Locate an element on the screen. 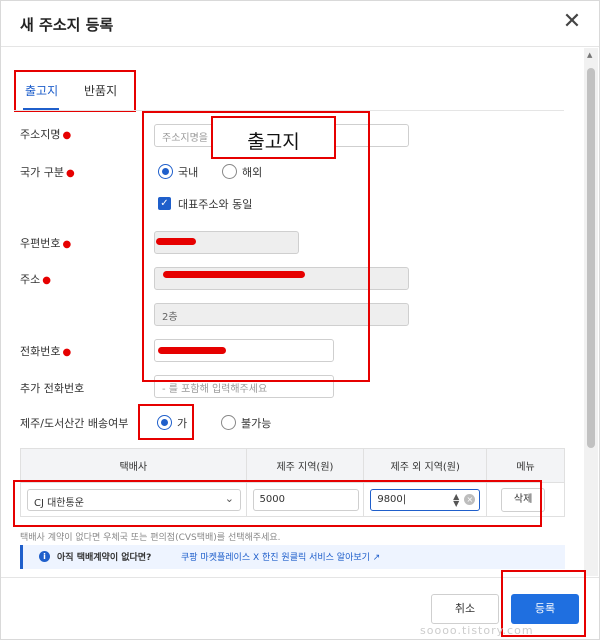 This screenshot has width=600, height=640. annotation-box-courier is located at coordinates (277, 503).